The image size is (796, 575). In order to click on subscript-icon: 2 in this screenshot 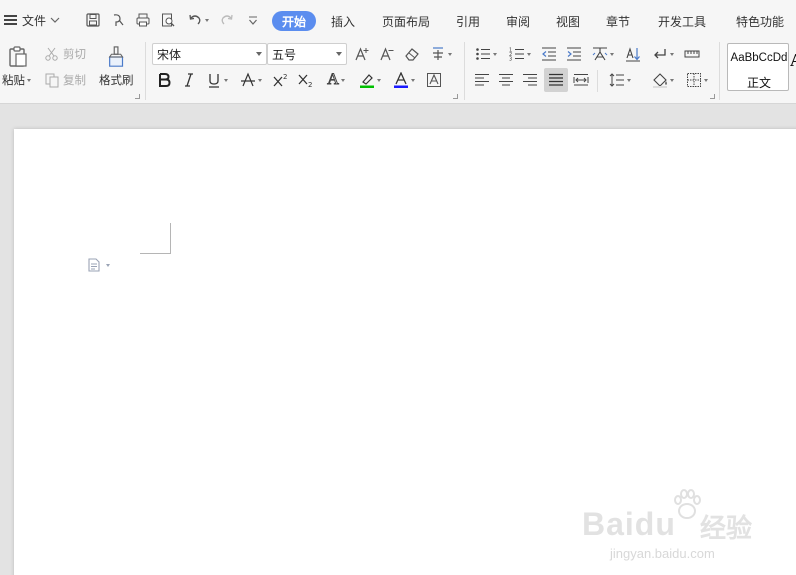, I will do `click(305, 81)`.